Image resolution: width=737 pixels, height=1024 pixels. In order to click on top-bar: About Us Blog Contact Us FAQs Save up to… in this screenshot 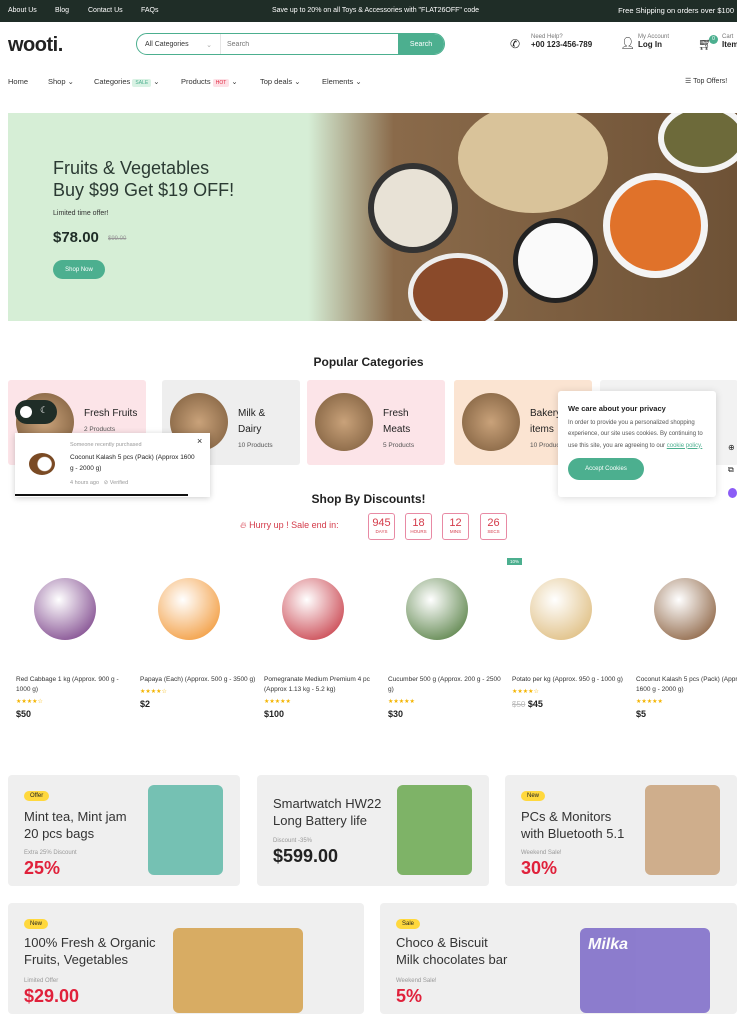, I will do `click(368, 11)`.